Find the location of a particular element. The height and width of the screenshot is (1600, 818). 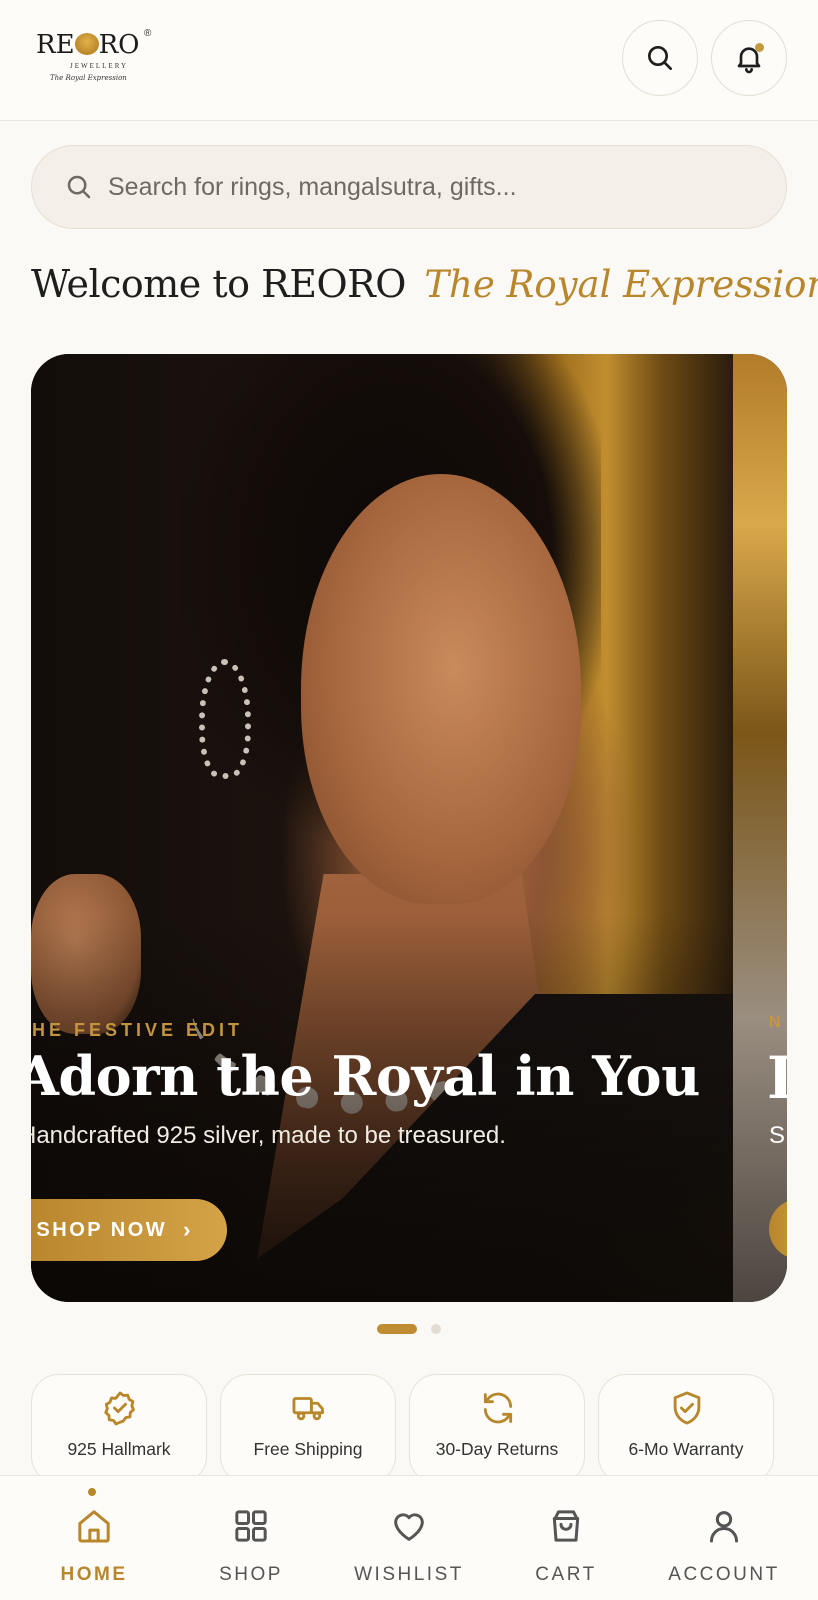

nav-label: HOME is located at coordinates (94, 1574).